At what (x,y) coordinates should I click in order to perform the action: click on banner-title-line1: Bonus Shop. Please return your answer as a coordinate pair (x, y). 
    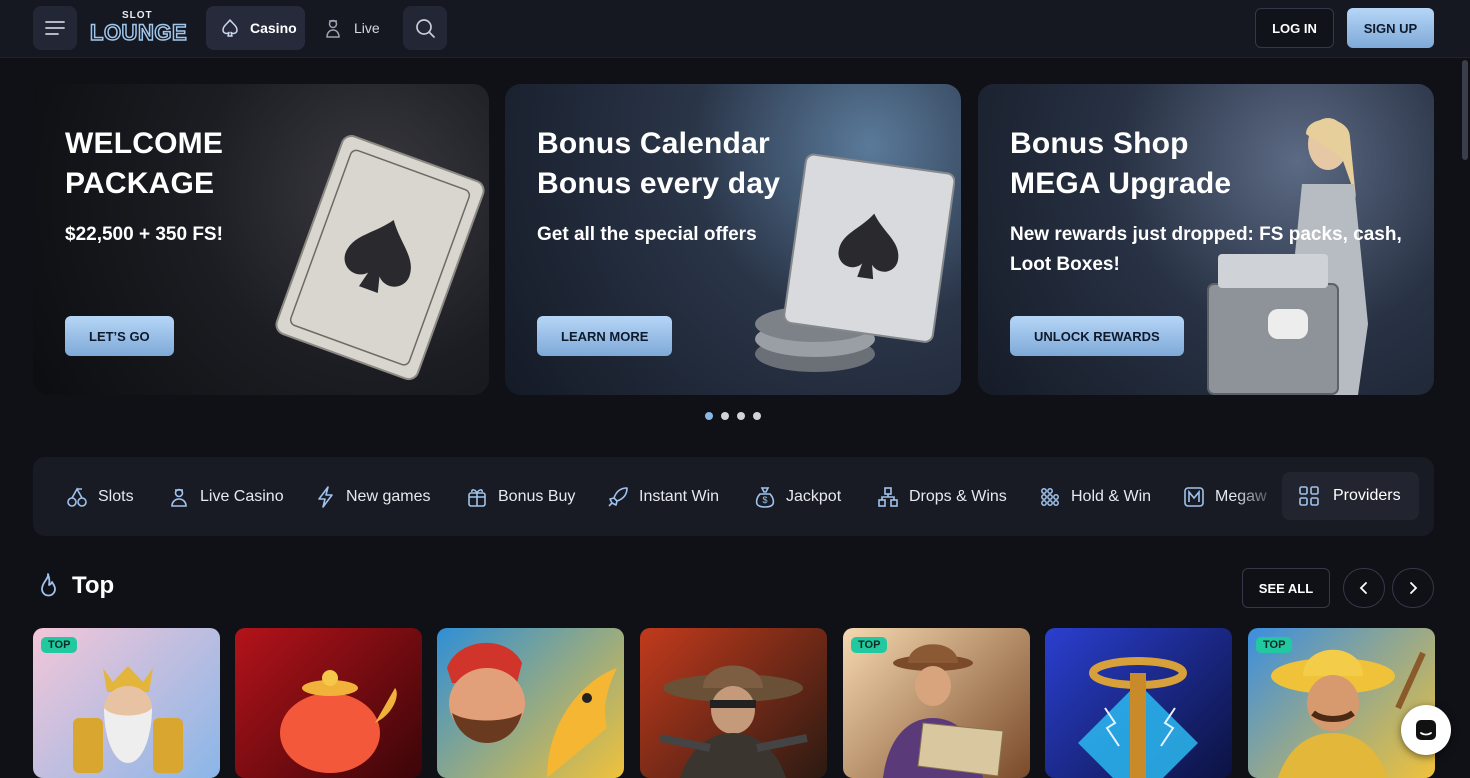
    Looking at the image, I should click on (1099, 143).